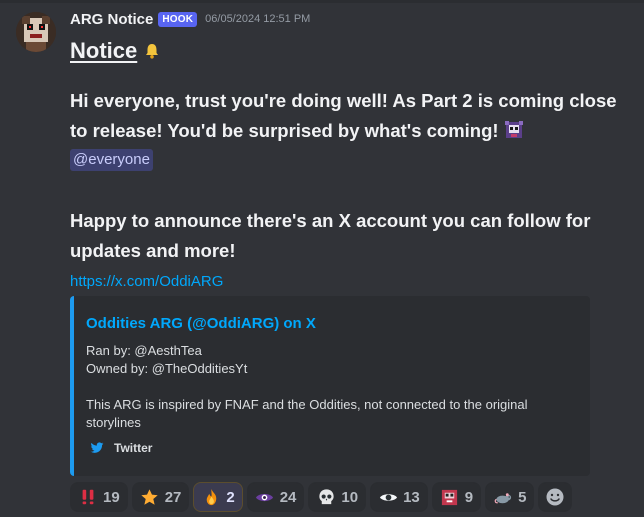 The image size is (644, 517). I want to click on smile-icon, so click(555, 497).